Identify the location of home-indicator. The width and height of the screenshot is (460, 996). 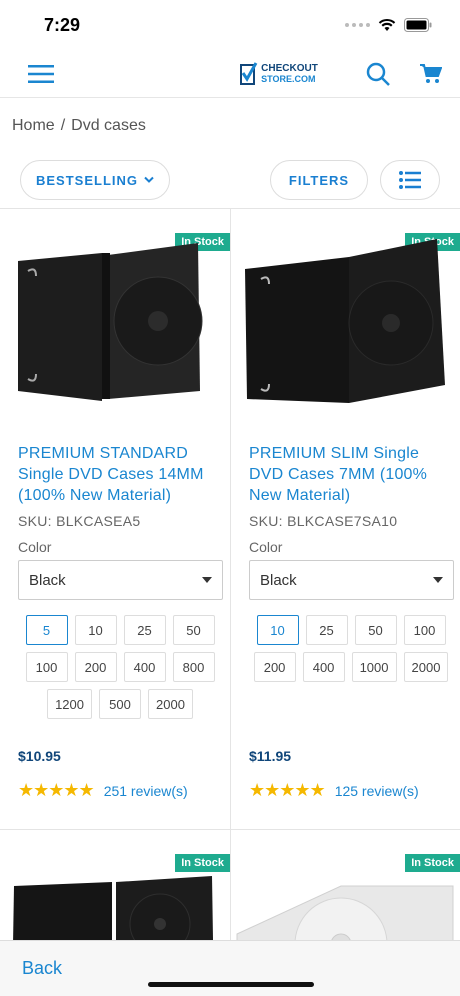
(231, 984).